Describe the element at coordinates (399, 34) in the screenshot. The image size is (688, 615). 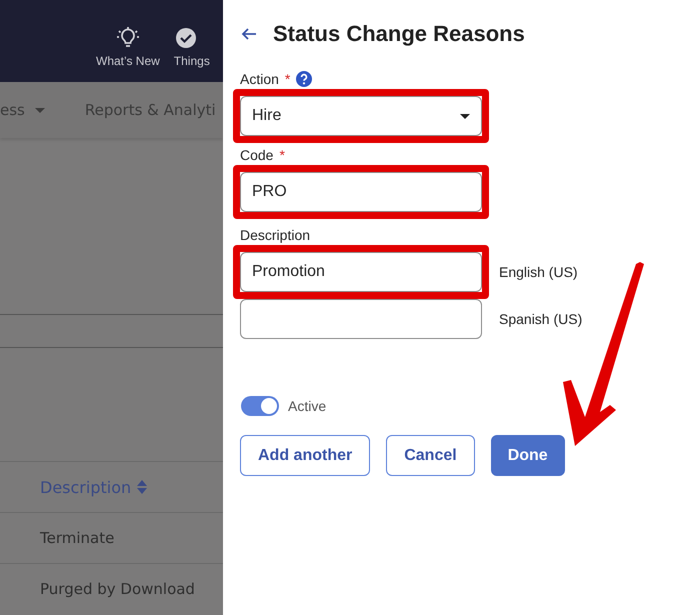
I see `panel-title: Status Change Reasons` at that location.